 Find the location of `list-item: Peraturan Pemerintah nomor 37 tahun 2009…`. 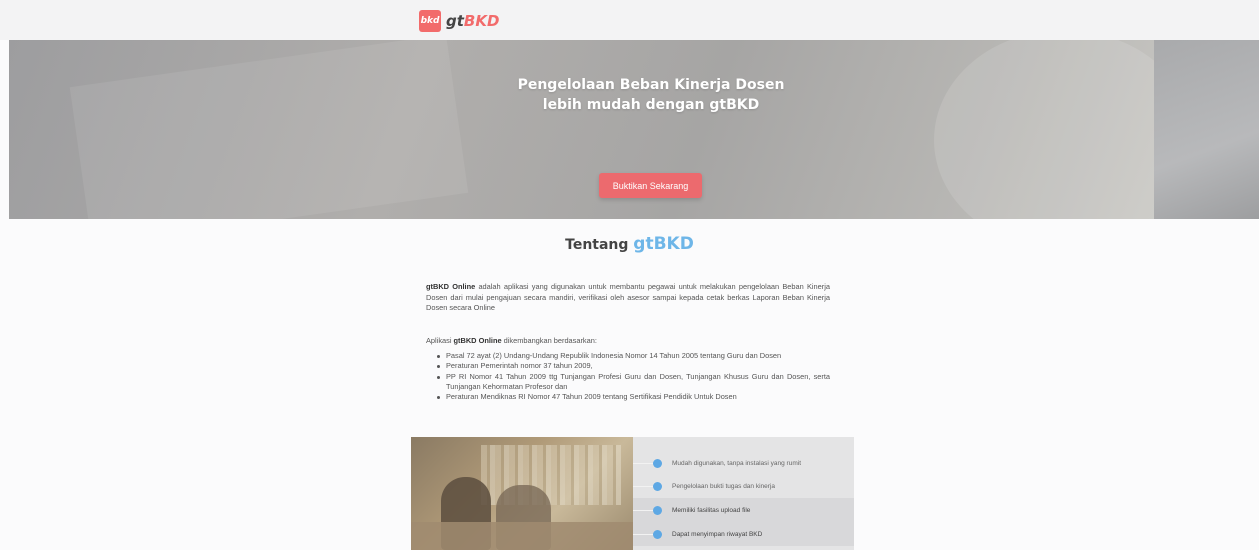

list-item: Peraturan Pemerintah nomor 37 tahun 2009… is located at coordinates (633, 366).